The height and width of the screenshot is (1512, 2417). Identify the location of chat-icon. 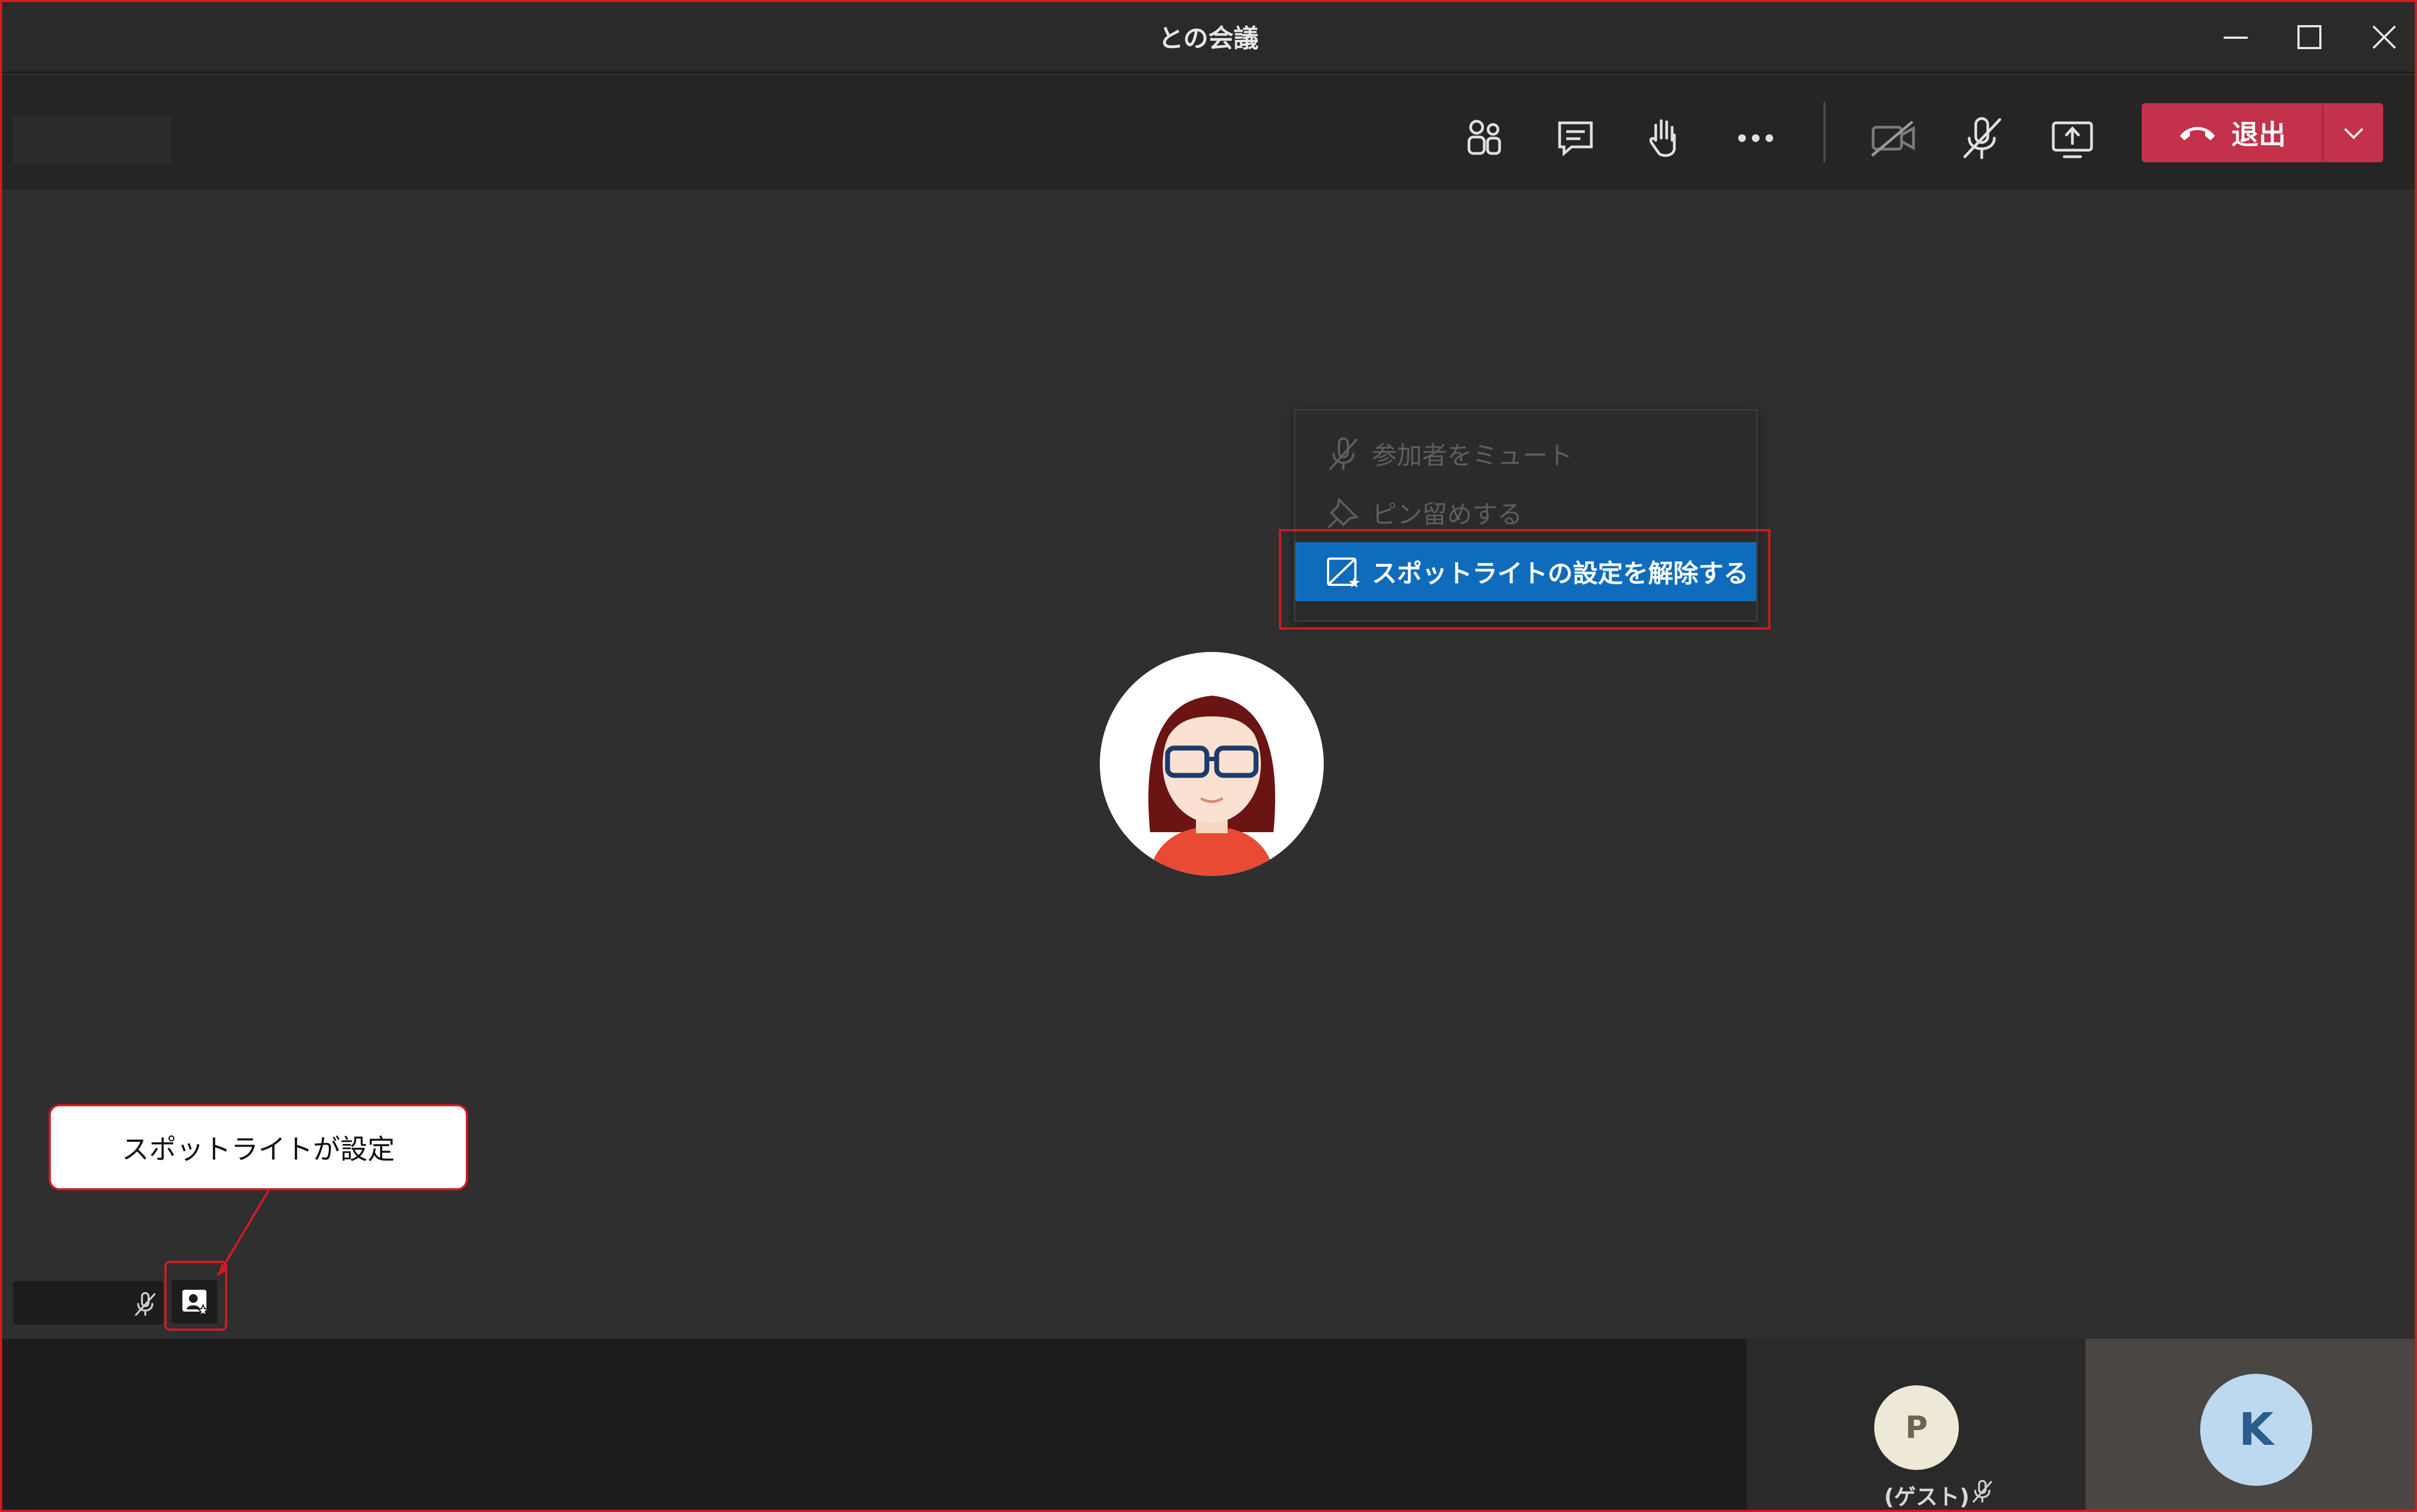
(1575, 138).